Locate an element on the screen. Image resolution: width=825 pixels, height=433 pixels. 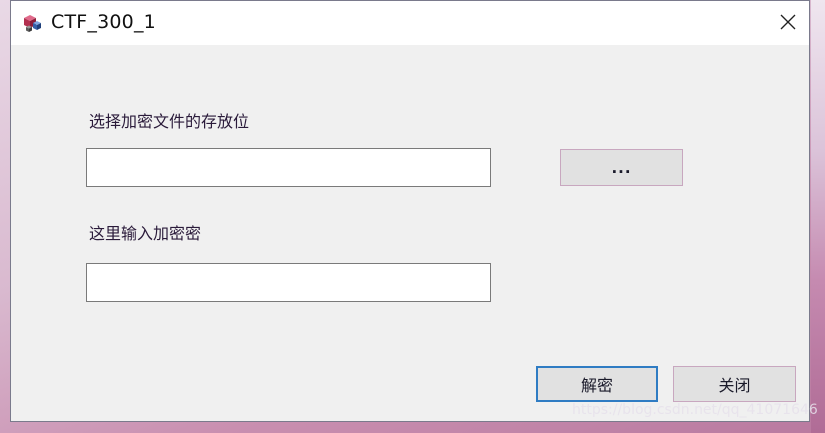
window-title: CTF_300_1 is located at coordinates (103, 22).